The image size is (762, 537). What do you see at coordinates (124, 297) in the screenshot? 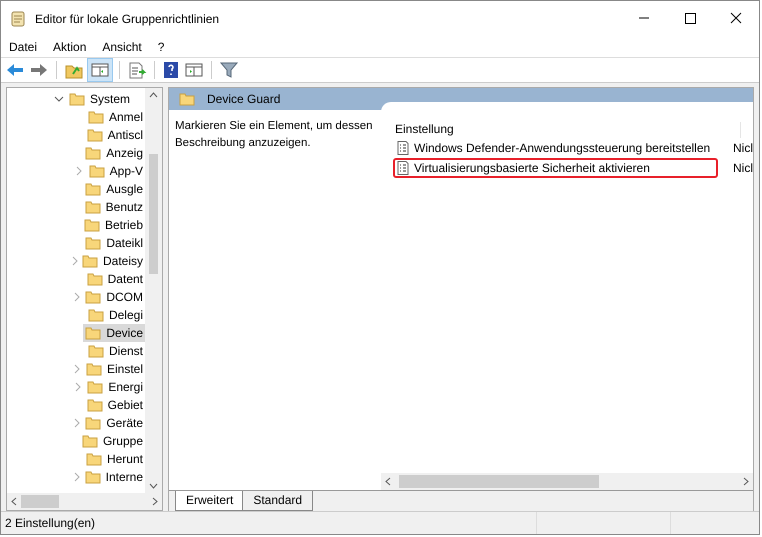
I see `tree-item: DCOM` at bounding box center [124, 297].